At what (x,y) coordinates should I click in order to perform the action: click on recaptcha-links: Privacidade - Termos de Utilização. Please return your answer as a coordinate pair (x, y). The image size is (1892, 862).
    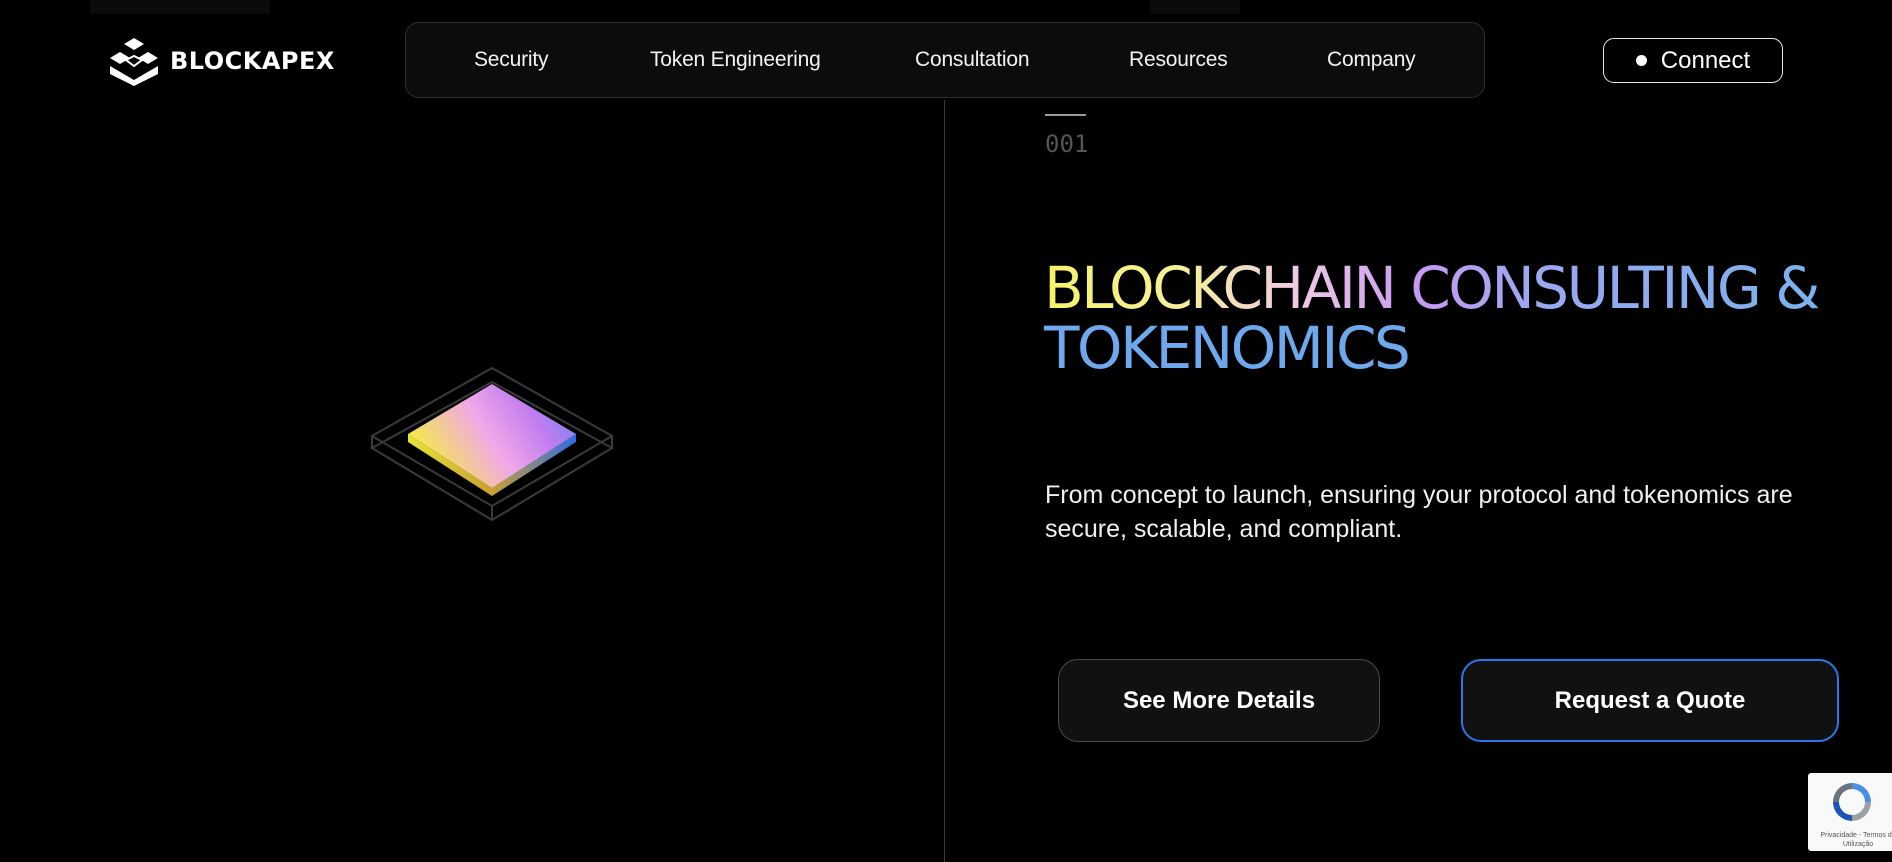
    Looking at the image, I should click on (1854, 840).